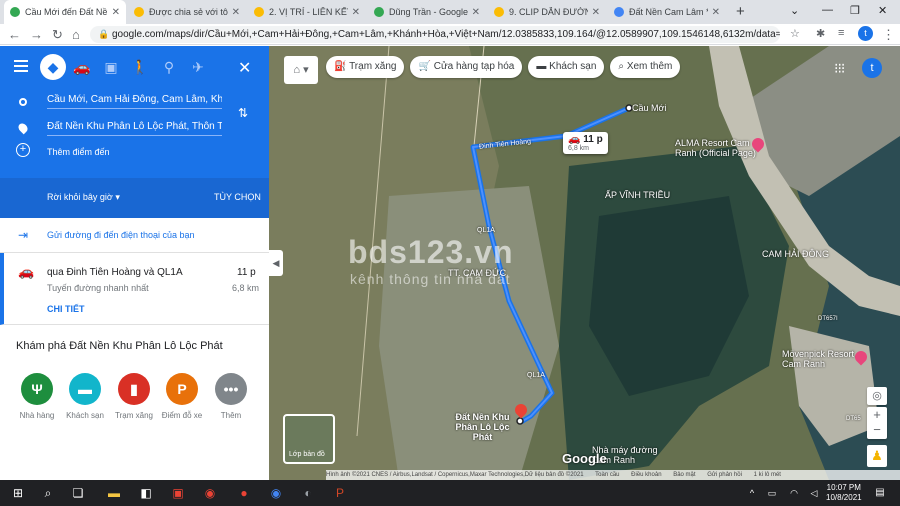 The height and width of the screenshot is (506, 900). Describe the element at coordinates (18, 493) in the screenshot. I see `windows-start-icon: ⊞` at that location.